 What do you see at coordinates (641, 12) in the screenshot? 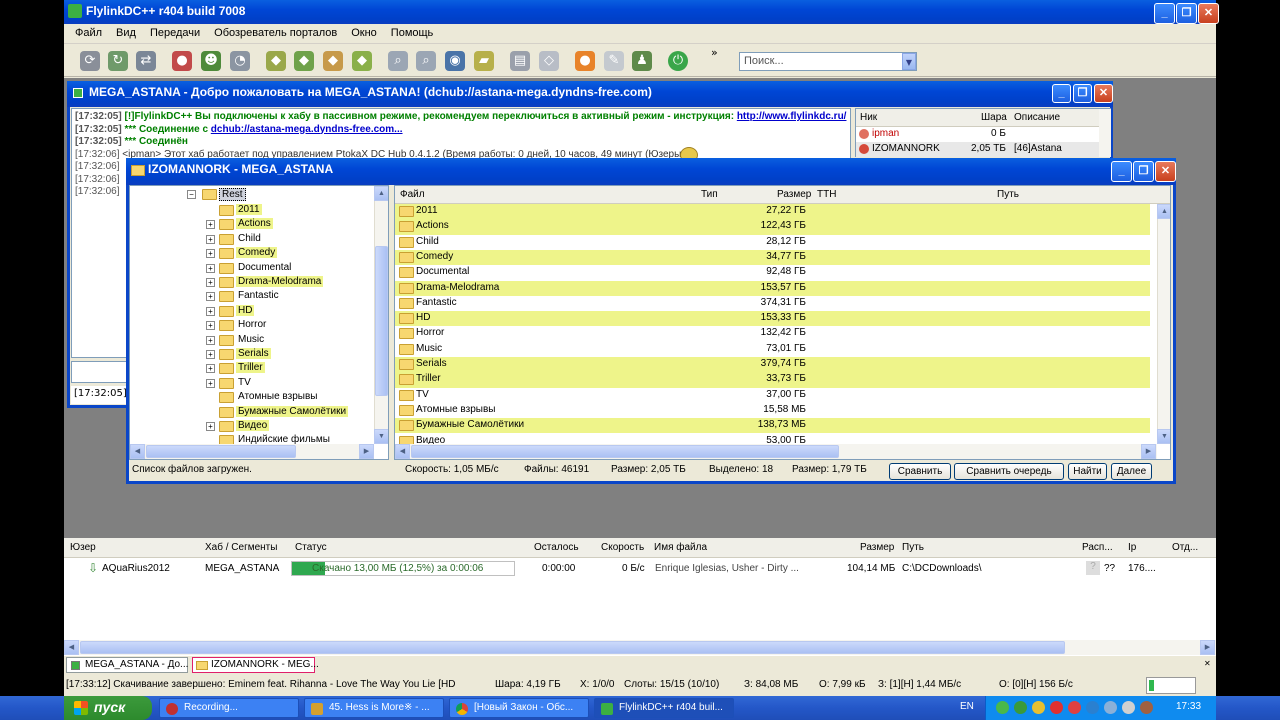
I see `app-titlebar: FlylinkDC++ r404 build 7008 _ ❐ ✕` at bounding box center [641, 12].